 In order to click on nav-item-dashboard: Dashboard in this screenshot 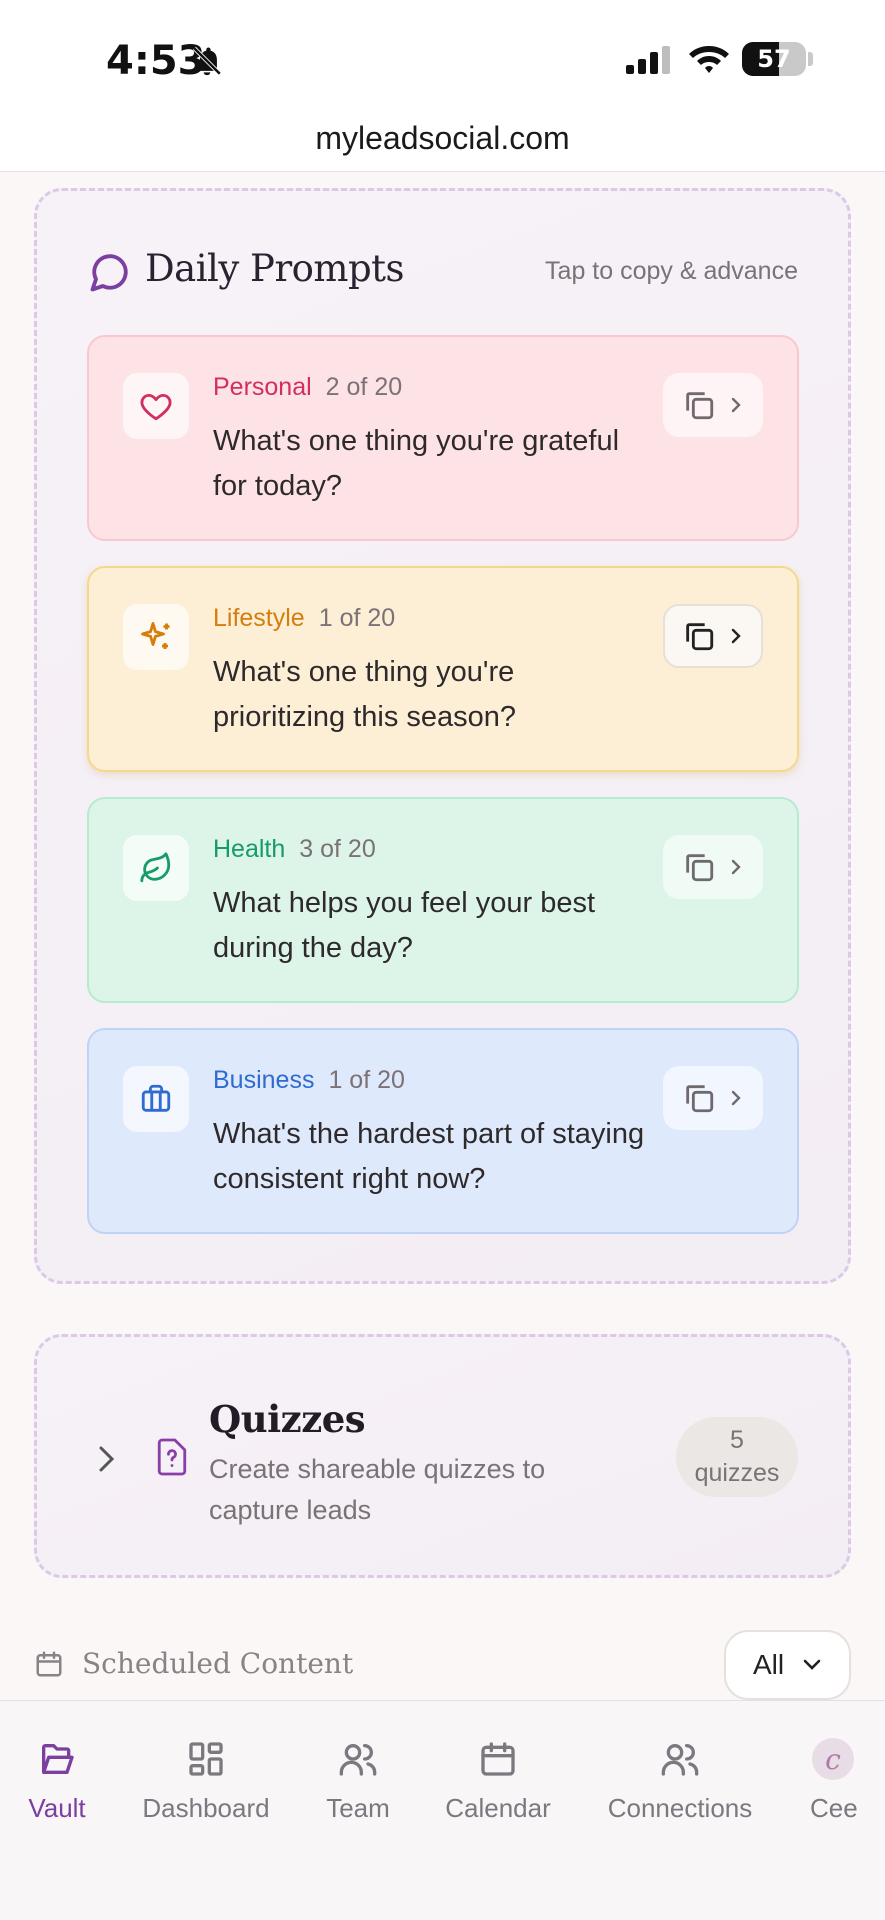, I will do `click(206, 1779)`.